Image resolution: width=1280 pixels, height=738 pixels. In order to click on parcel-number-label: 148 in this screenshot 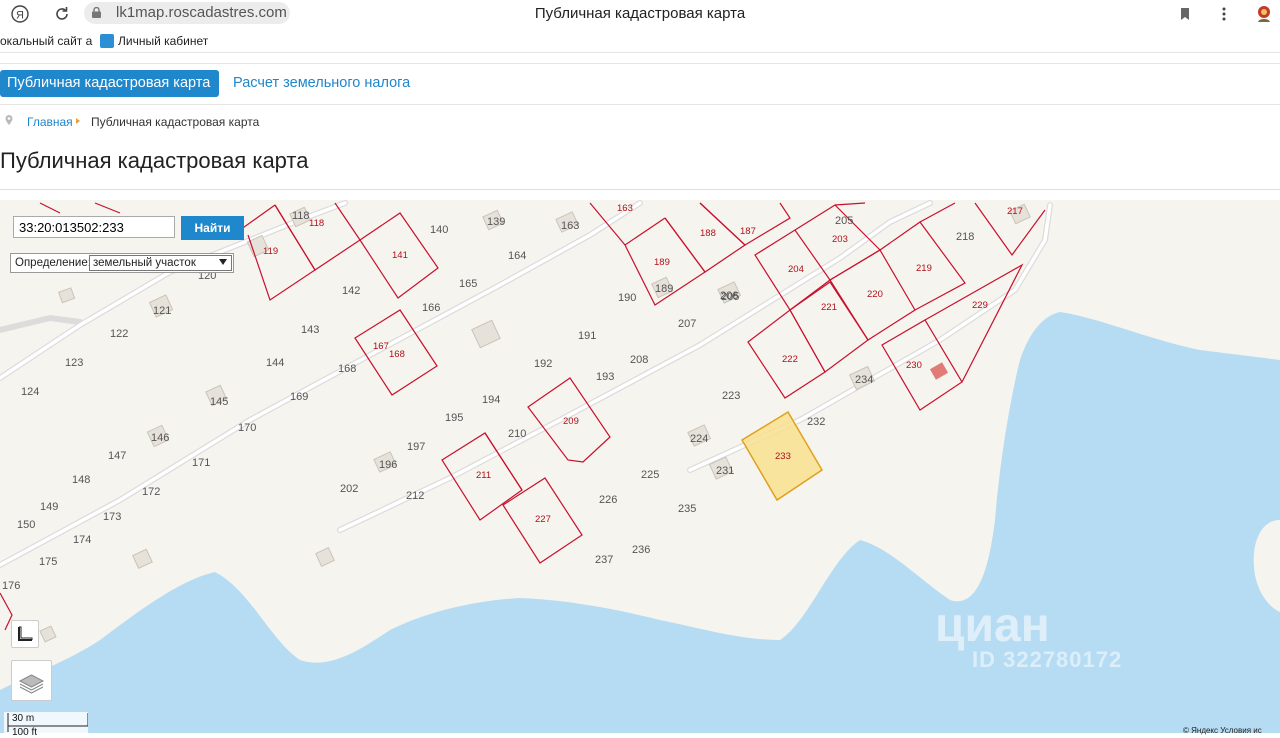, I will do `click(81, 480)`.